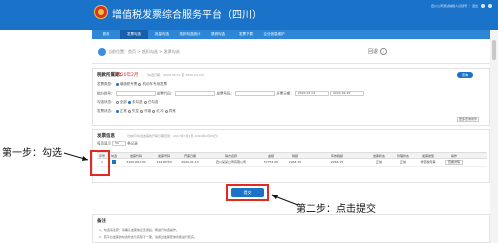  What do you see at coordinates (129, 111) in the screenshot?
I see `invoice-status-radio-uncontrolled` at bounding box center [129, 111].